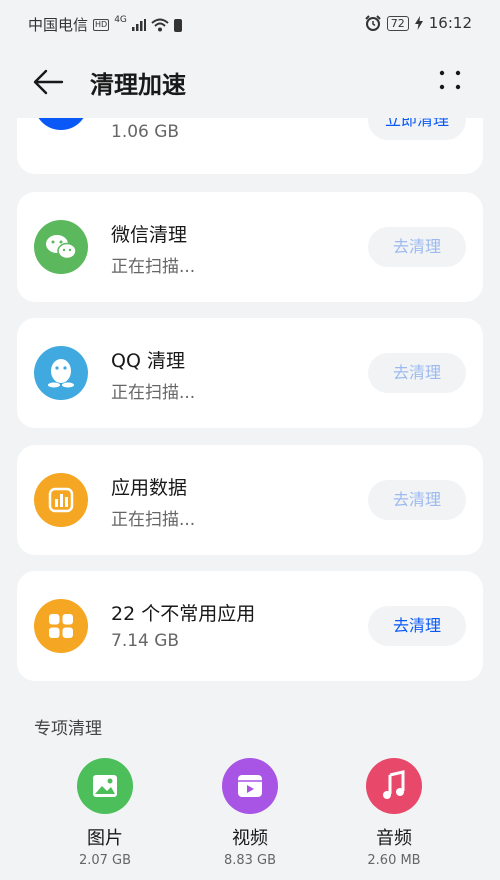  I want to click on special-item-label: 视频, so click(250, 838).